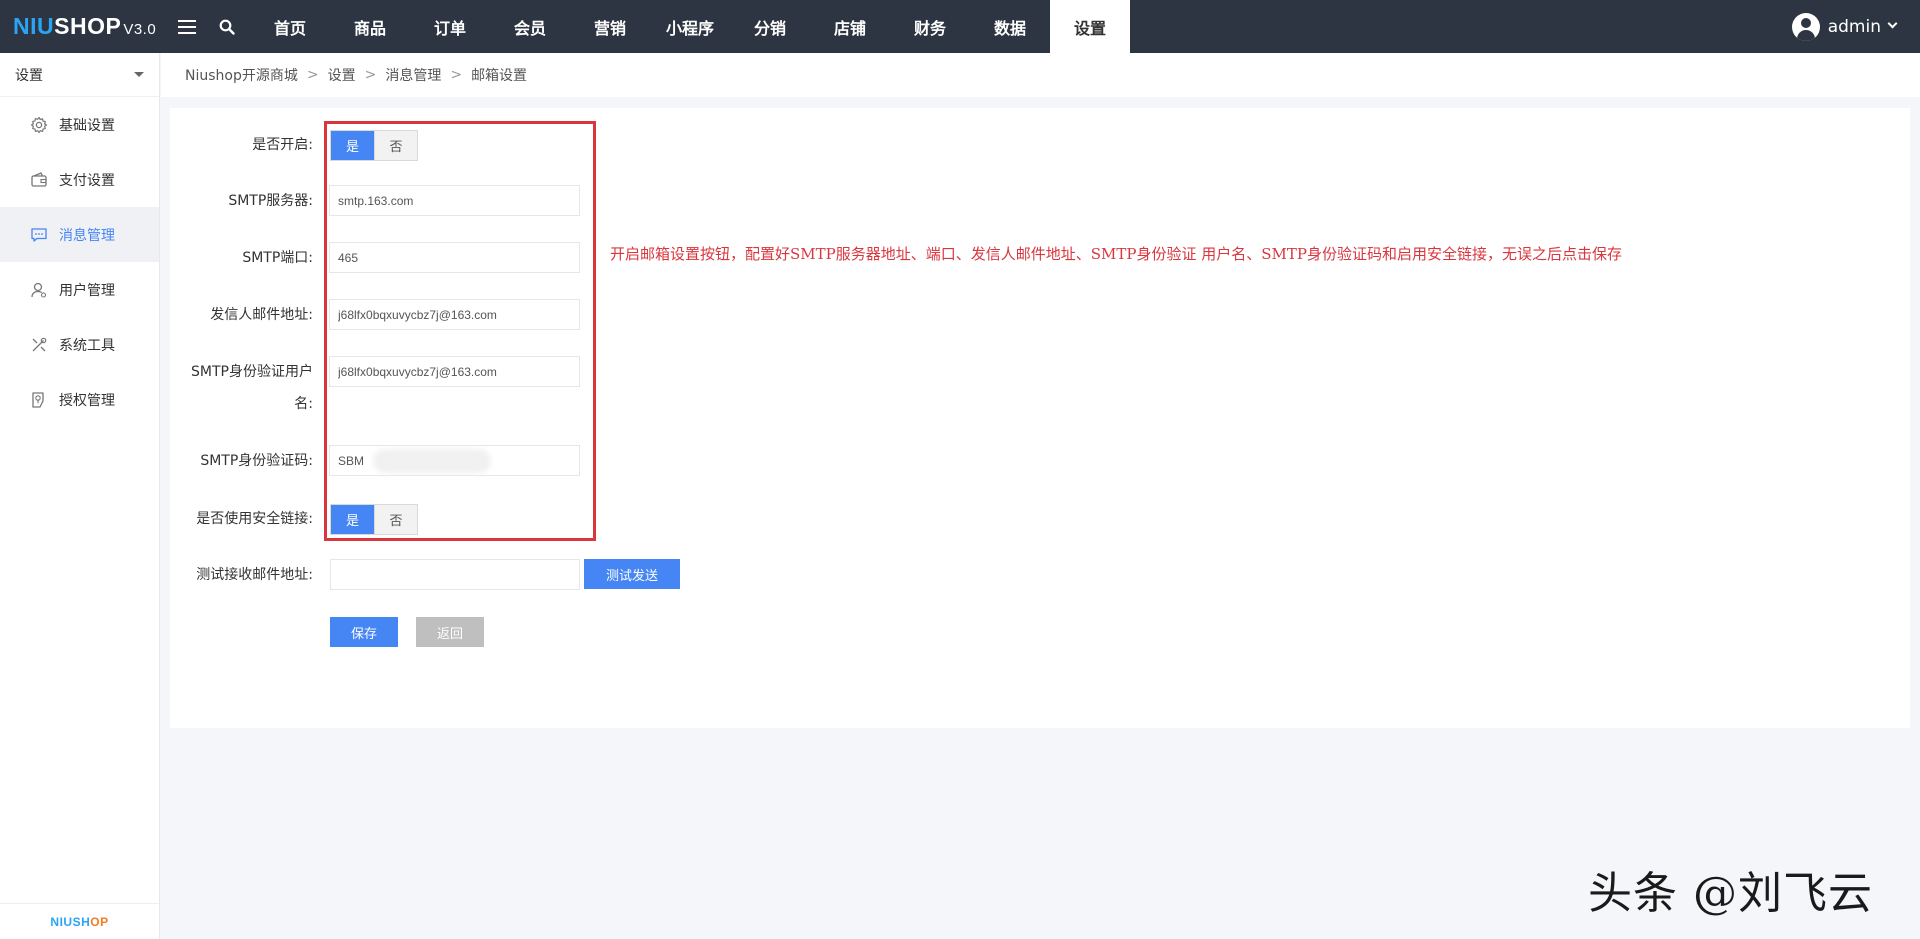 This screenshot has width=1920, height=939. Describe the element at coordinates (39, 234) in the screenshot. I see `message-icon` at that location.